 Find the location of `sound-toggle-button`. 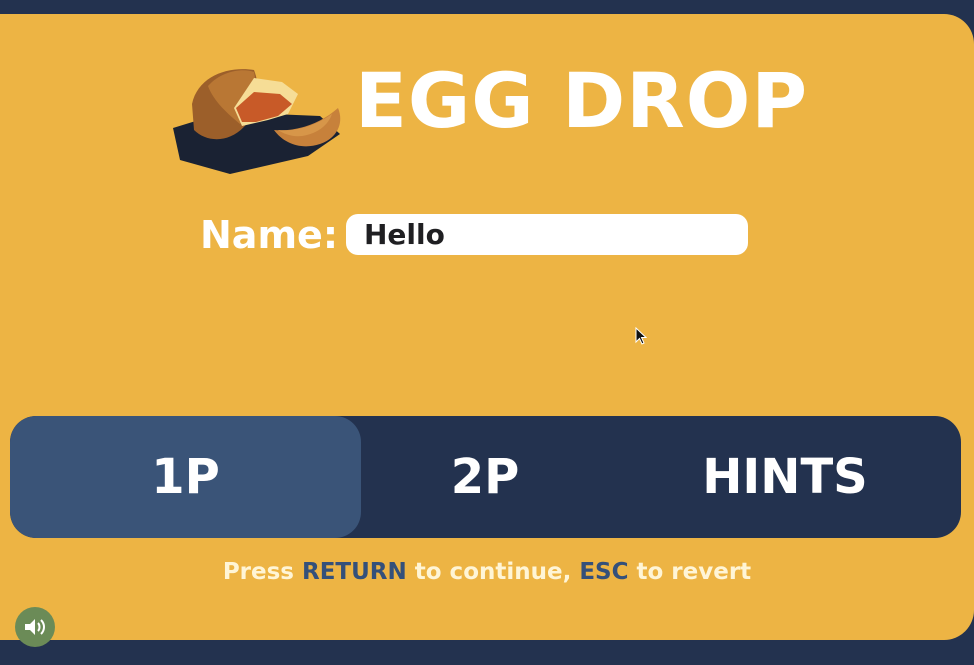

sound-toggle-button is located at coordinates (35, 627).